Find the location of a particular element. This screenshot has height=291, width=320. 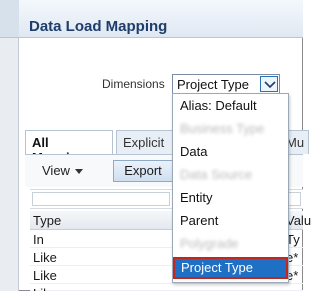

dropdown-option: Alias: Default is located at coordinates (230, 106).